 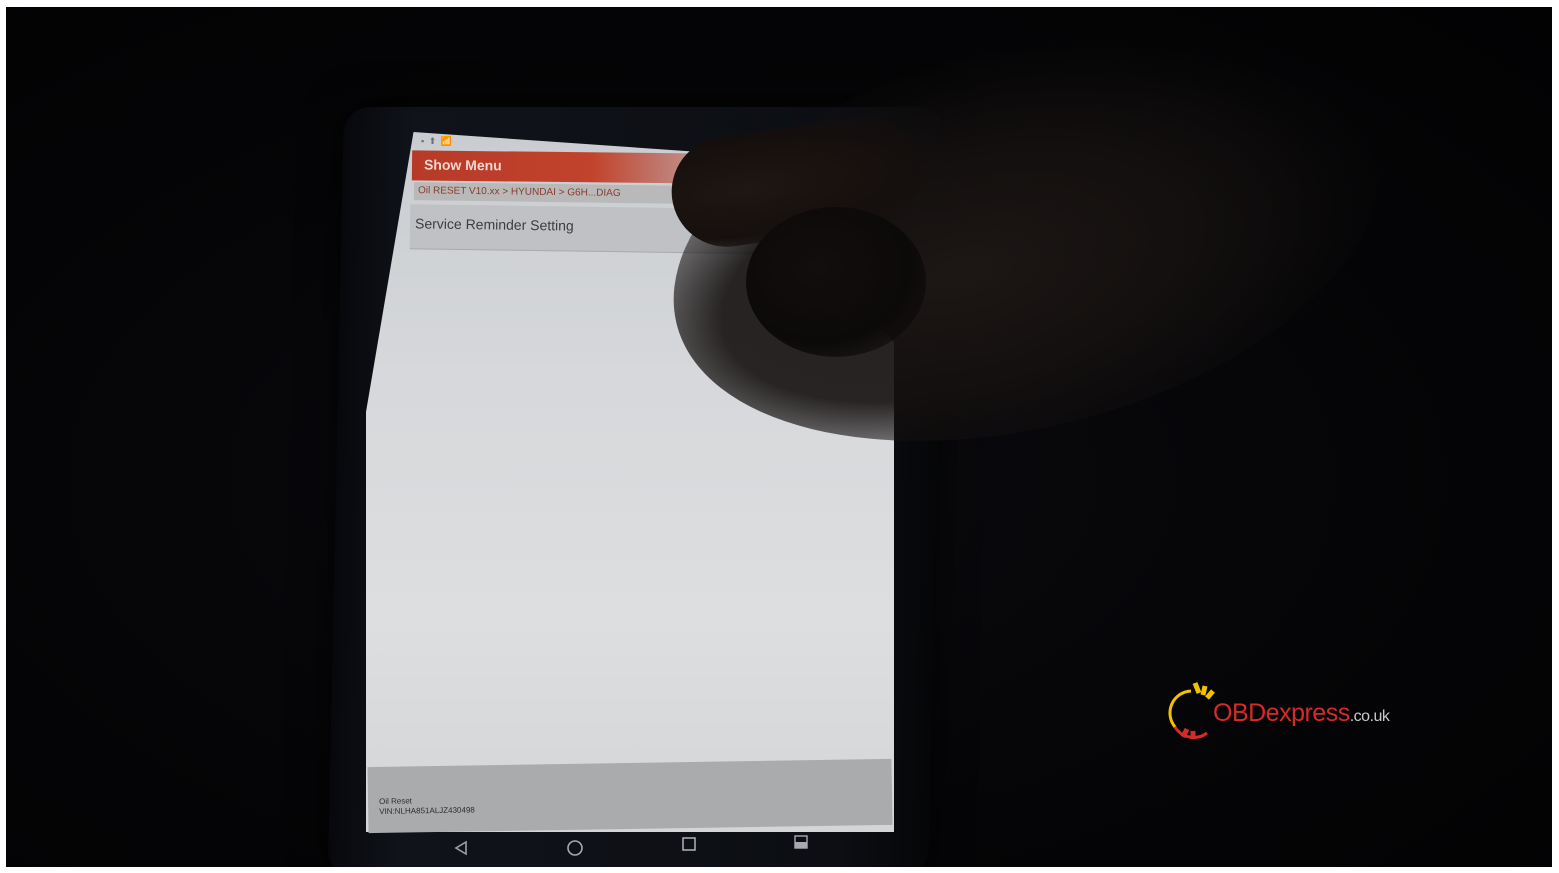 I want to click on android-nav-bar, so click(x=636, y=848).